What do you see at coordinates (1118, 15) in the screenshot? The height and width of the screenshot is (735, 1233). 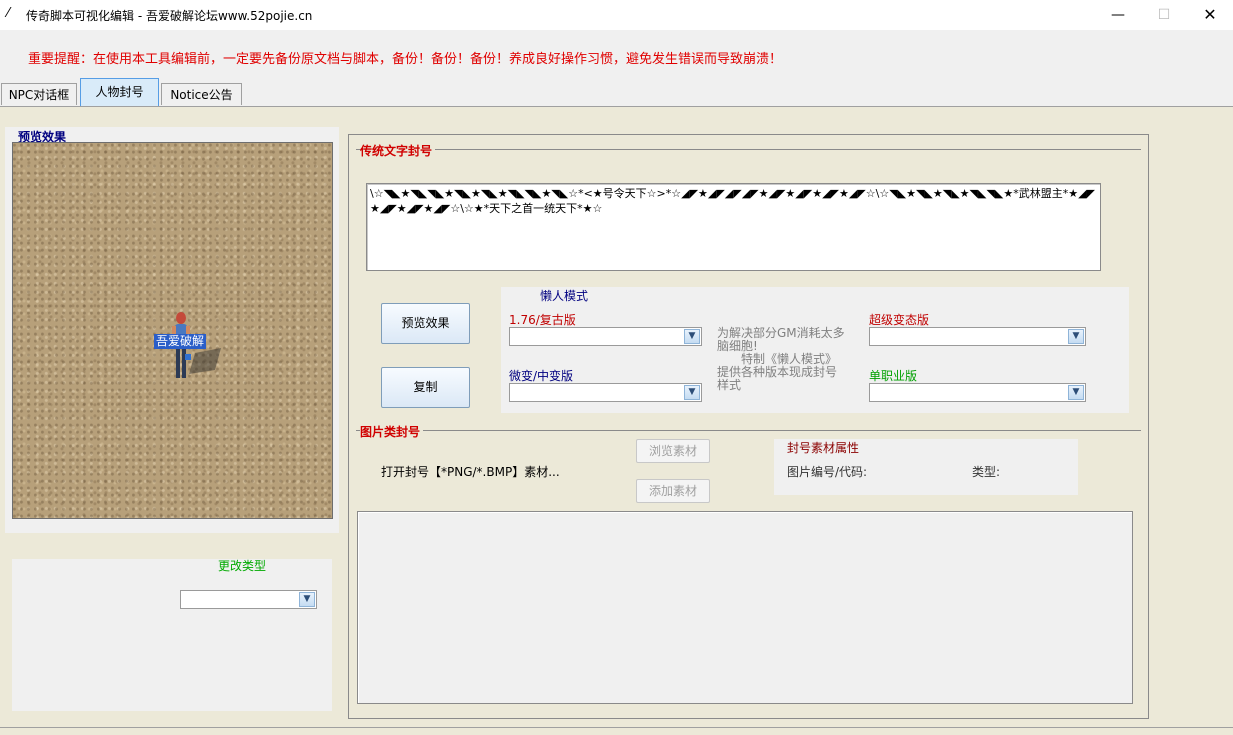 I see `minimize-button: —` at bounding box center [1118, 15].